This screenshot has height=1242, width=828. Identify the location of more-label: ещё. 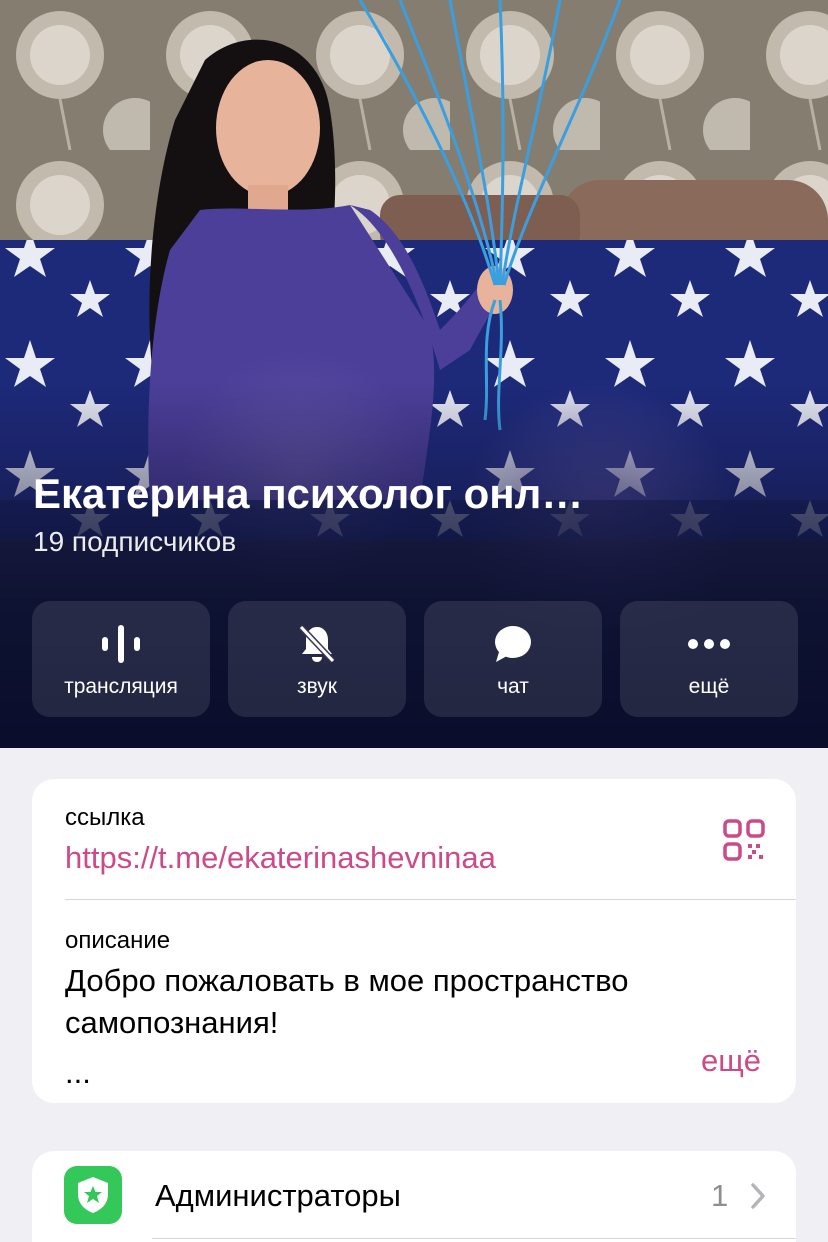
(709, 686).